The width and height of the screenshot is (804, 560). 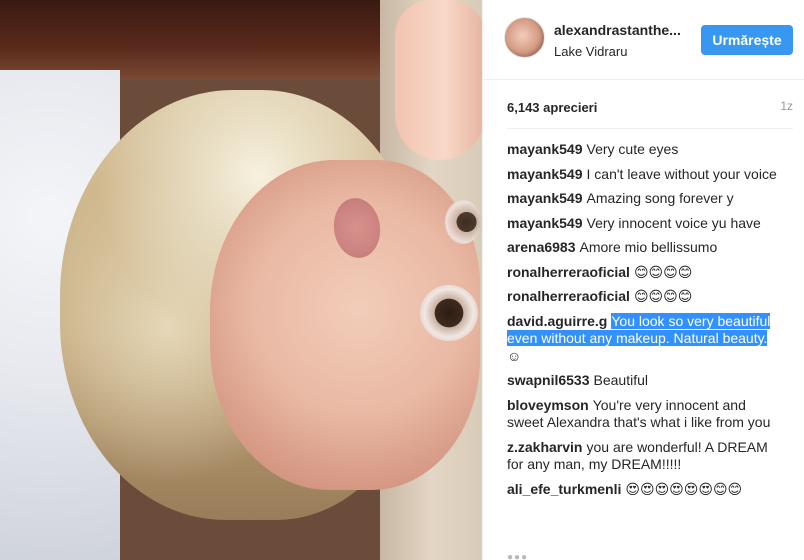 What do you see at coordinates (620, 380) in the screenshot?
I see `comment-text: Beautiful` at bounding box center [620, 380].